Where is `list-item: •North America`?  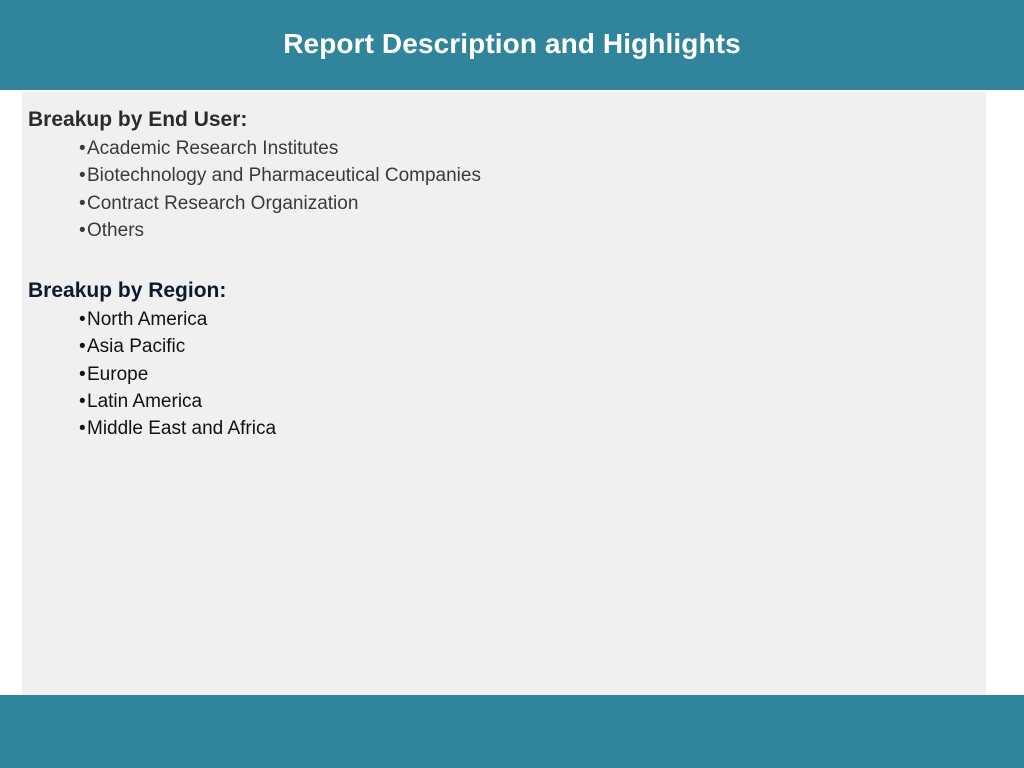 list-item: •North America is located at coordinates (177, 319).